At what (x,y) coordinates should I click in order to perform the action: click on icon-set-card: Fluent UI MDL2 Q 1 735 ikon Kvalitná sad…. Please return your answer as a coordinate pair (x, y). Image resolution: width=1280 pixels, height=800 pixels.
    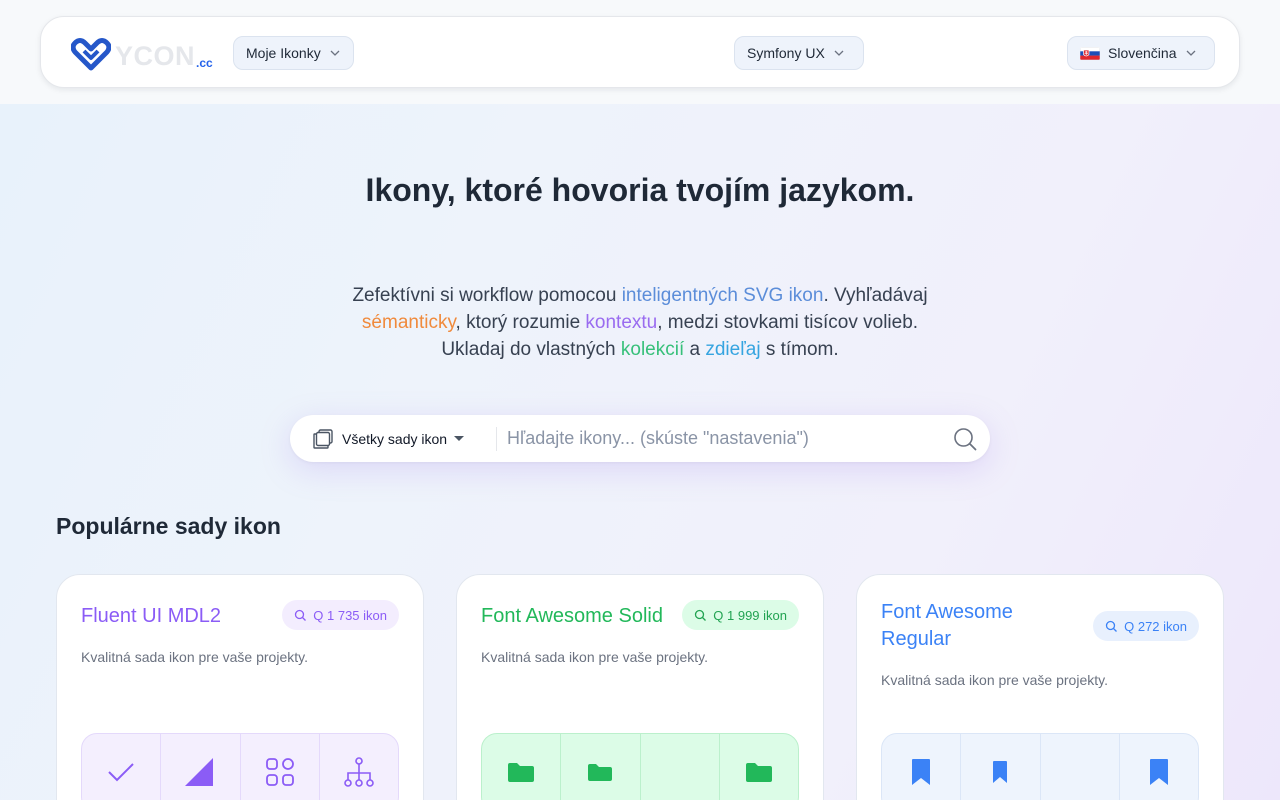
    Looking at the image, I should click on (240, 687).